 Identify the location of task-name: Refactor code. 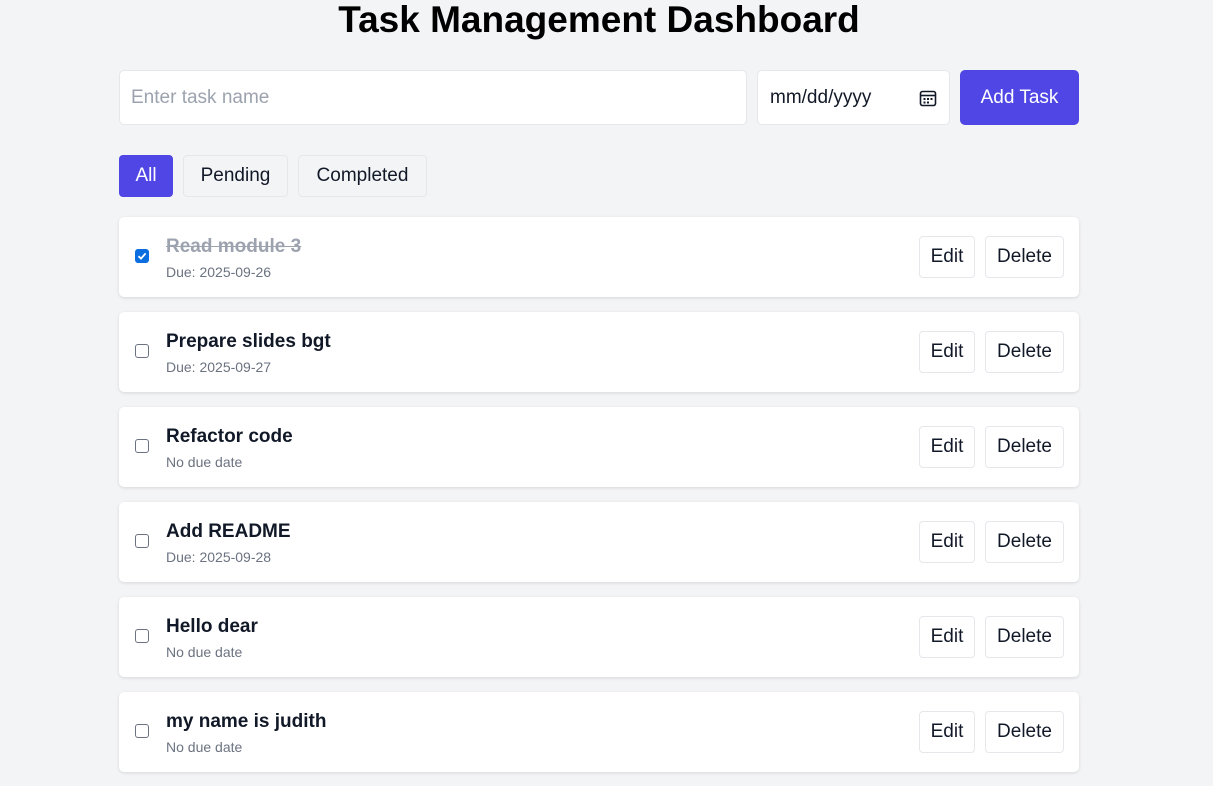
(229, 436).